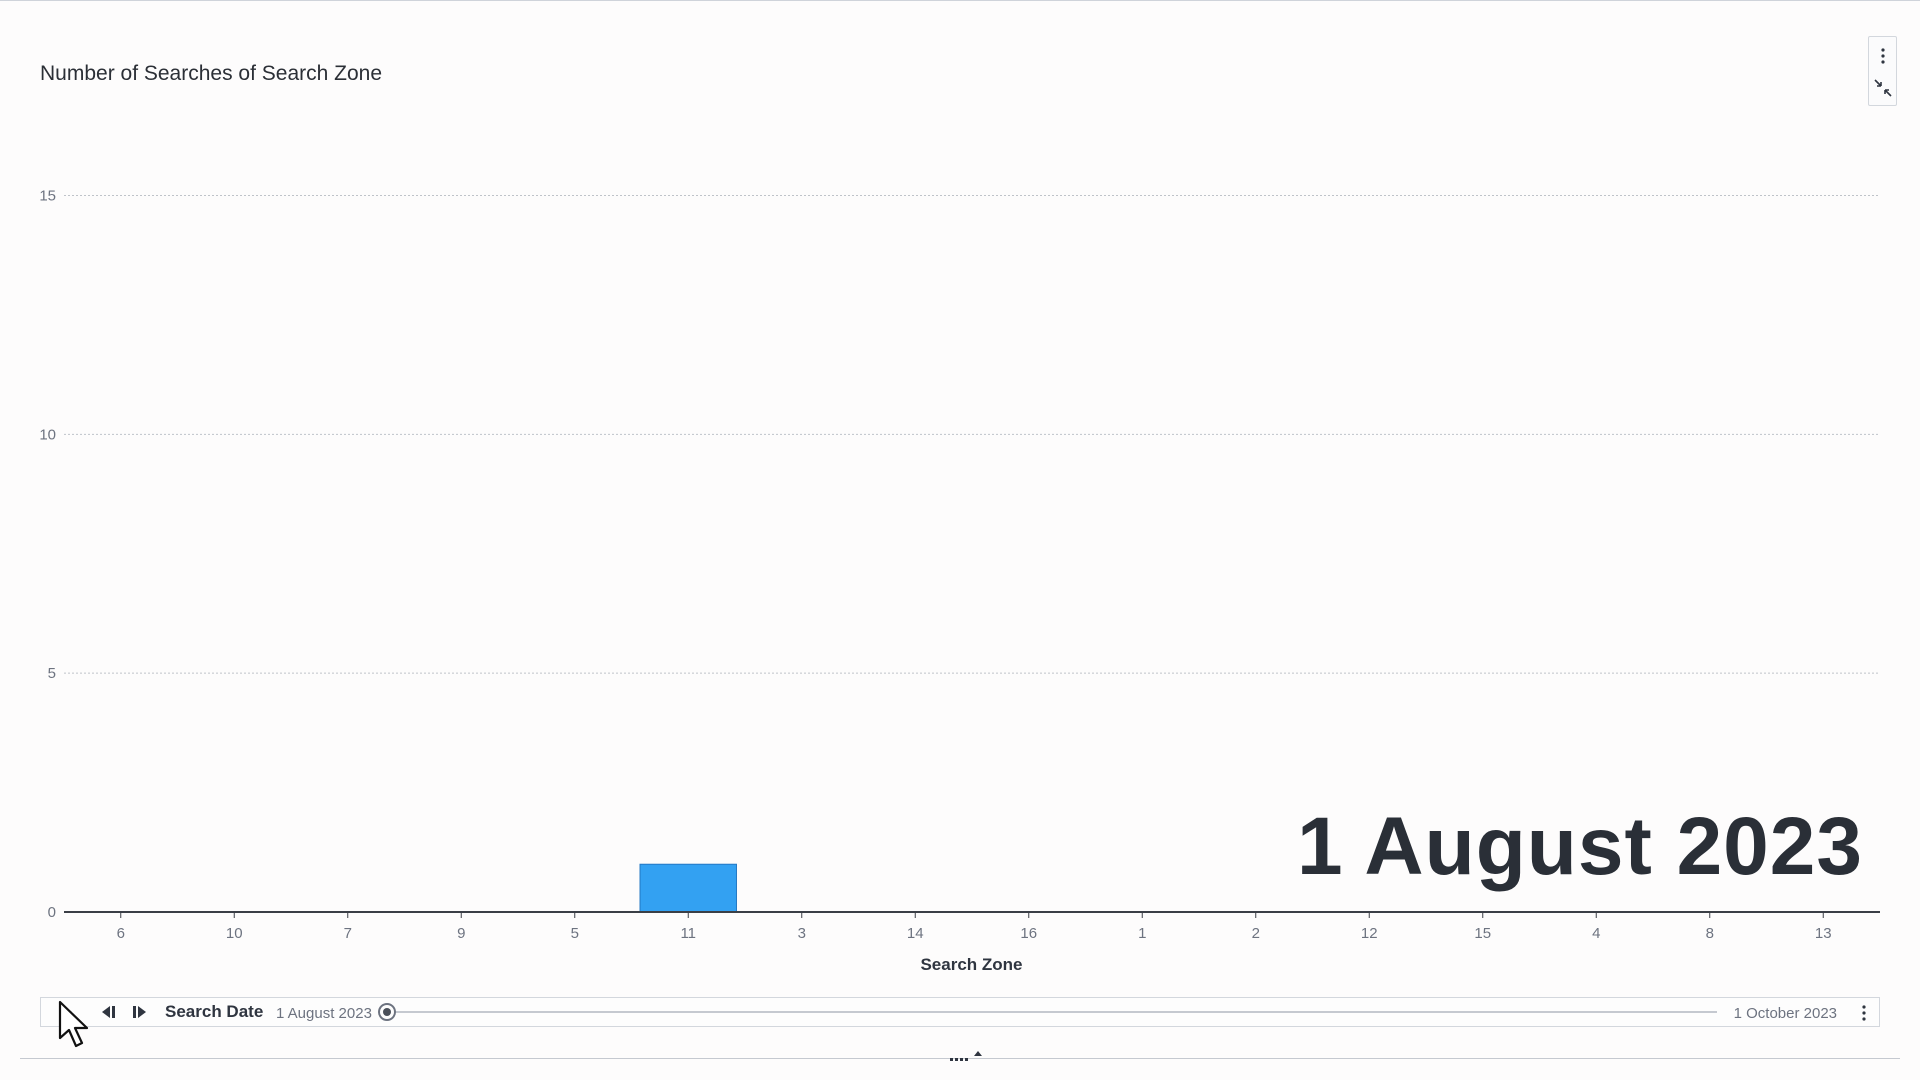  I want to click on x-tick-label: 15, so click(1482, 933).